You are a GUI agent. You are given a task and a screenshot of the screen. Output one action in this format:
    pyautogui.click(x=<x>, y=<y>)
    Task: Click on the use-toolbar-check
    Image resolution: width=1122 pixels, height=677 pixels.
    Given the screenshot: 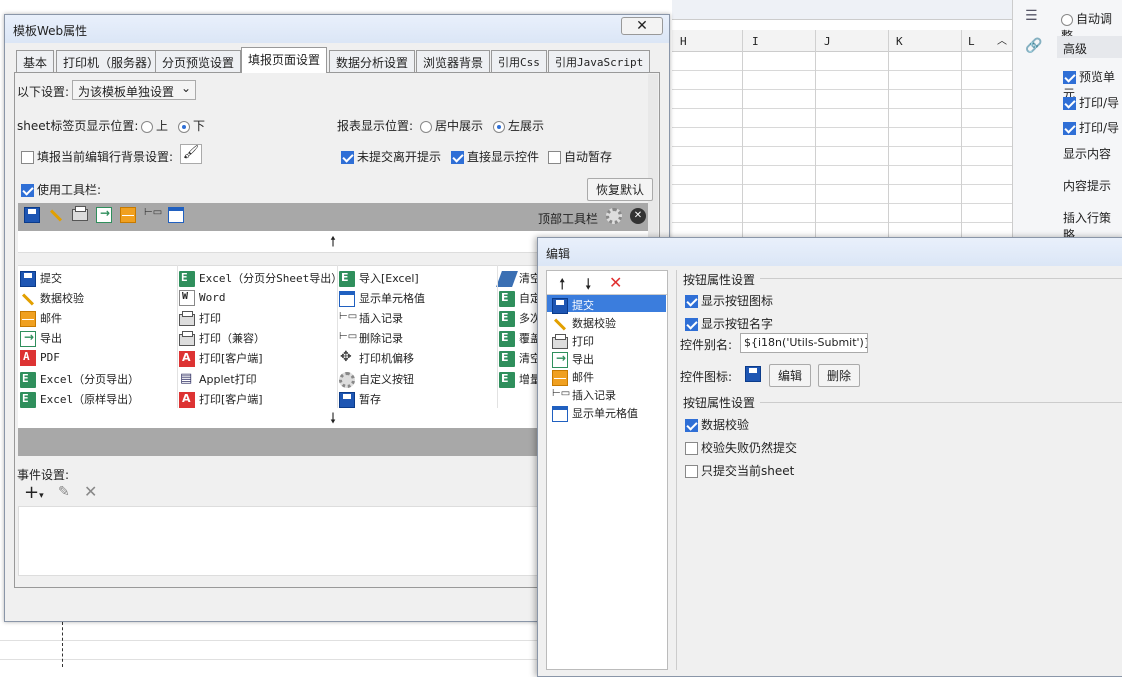 What is the action you would take?
    pyautogui.click(x=27, y=190)
    